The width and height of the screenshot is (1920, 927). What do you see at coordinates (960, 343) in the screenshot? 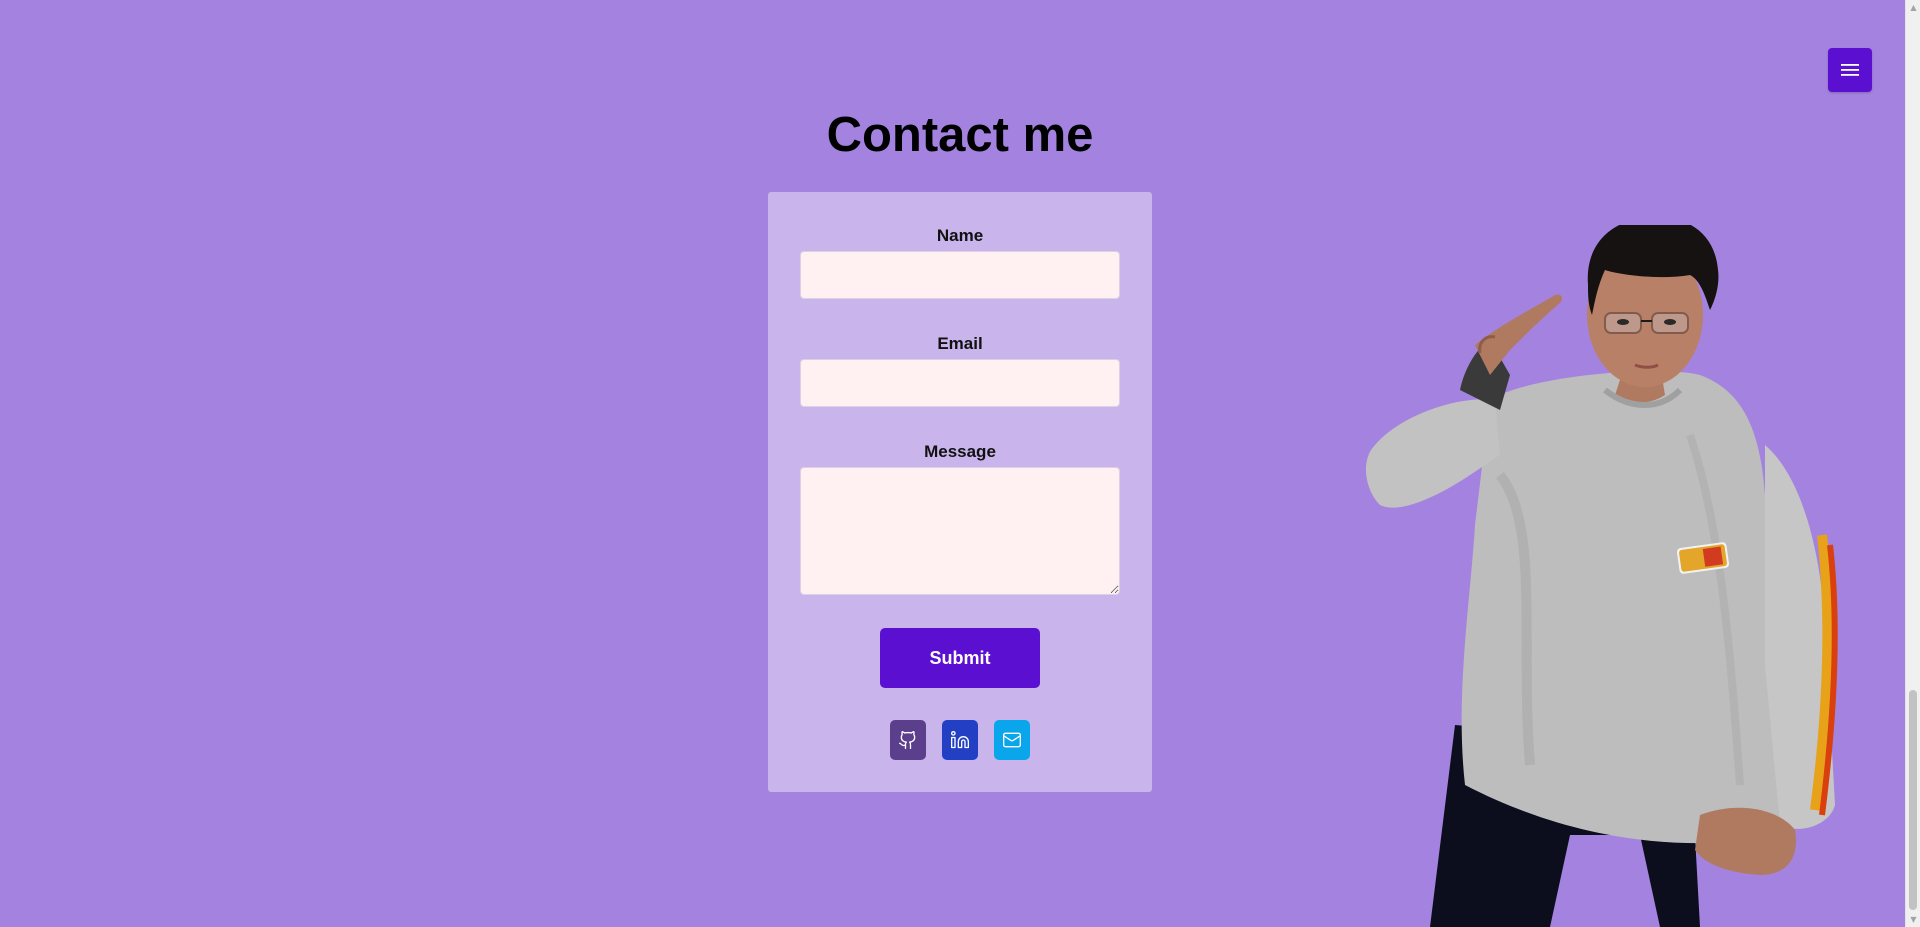
I see `email-label: Email` at bounding box center [960, 343].